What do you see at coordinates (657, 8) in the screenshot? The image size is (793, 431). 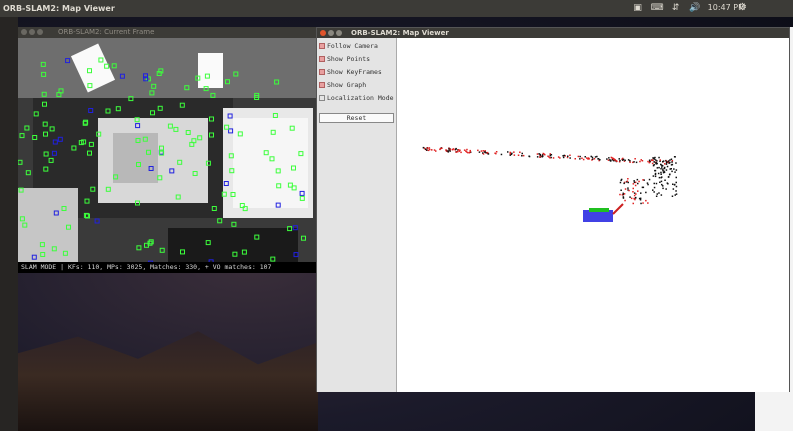 I see `keyboard-icon: ⌨` at bounding box center [657, 8].